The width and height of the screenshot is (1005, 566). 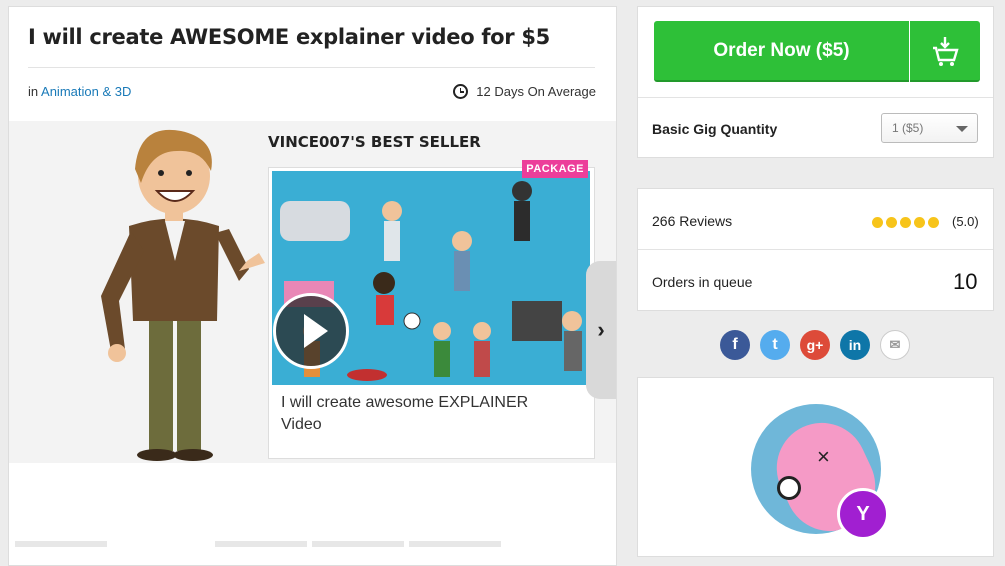 I want to click on package-badge: PACKAGE, so click(x=555, y=169).